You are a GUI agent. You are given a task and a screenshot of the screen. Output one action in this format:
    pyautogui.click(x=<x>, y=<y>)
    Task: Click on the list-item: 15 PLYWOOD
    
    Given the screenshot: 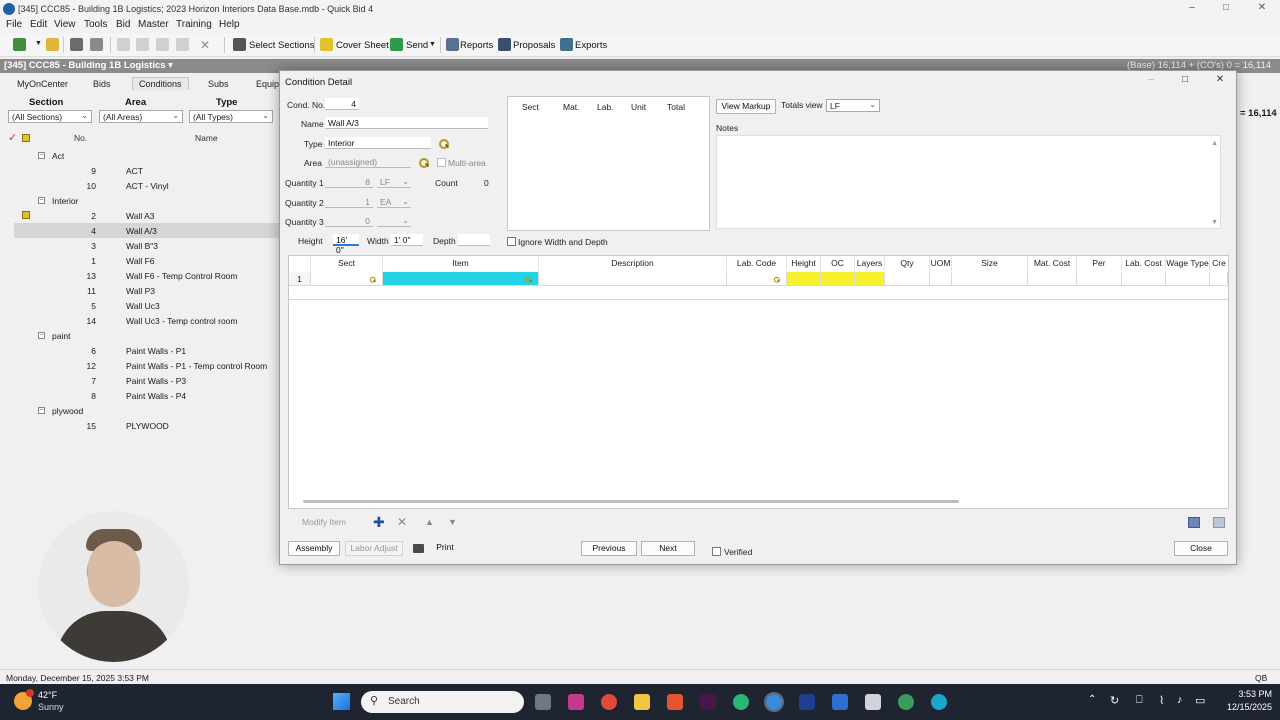 What is the action you would take?
    pyautogui.click(x=147, y=425)
    